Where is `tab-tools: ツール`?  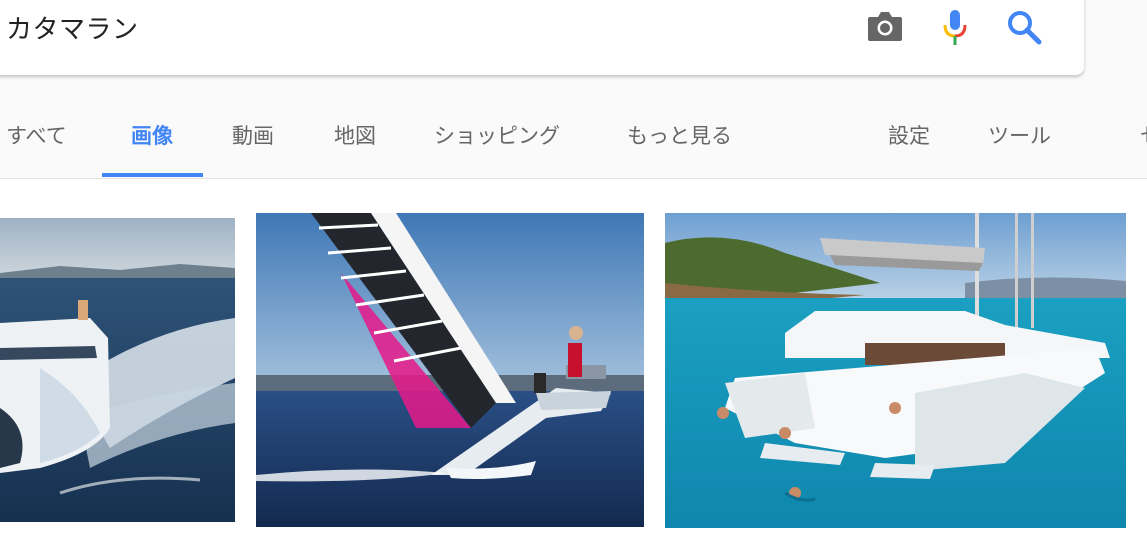 tab-tools: ツール is located at coordinates (1019, 135).